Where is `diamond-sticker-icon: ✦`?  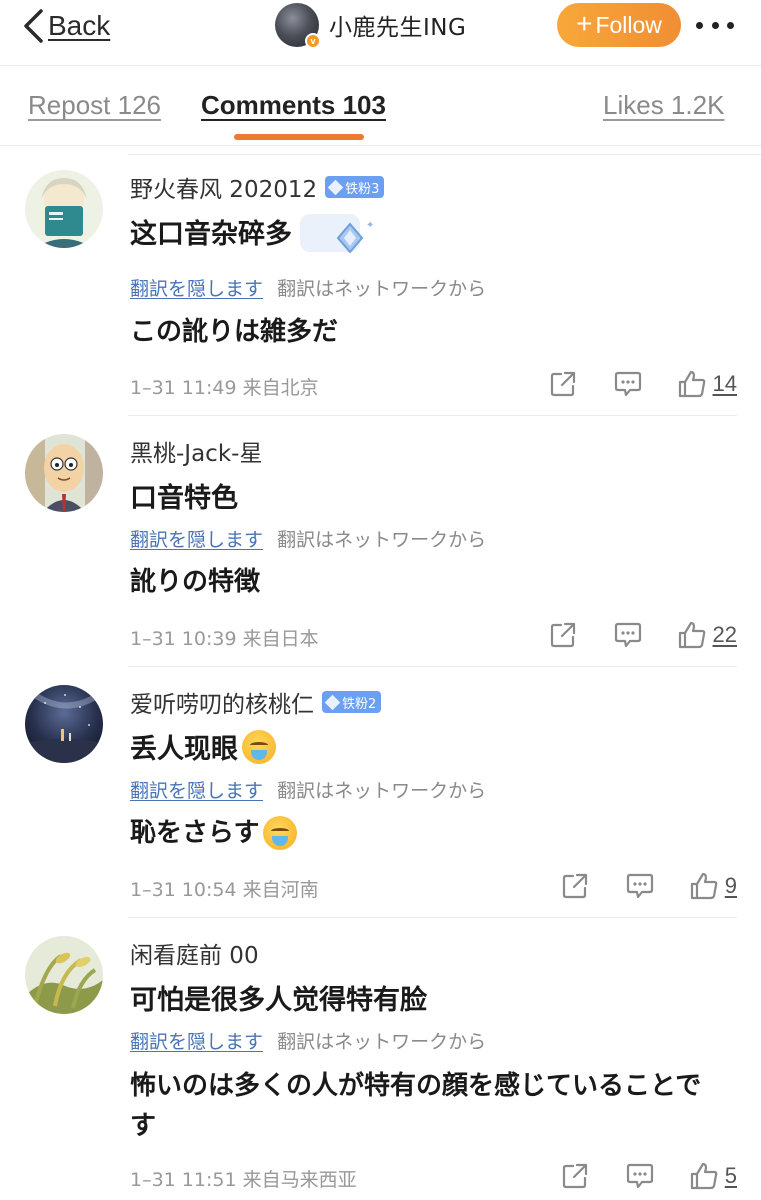
diamond-sticker-icon: ✦ is located at coordinates (337, 234).